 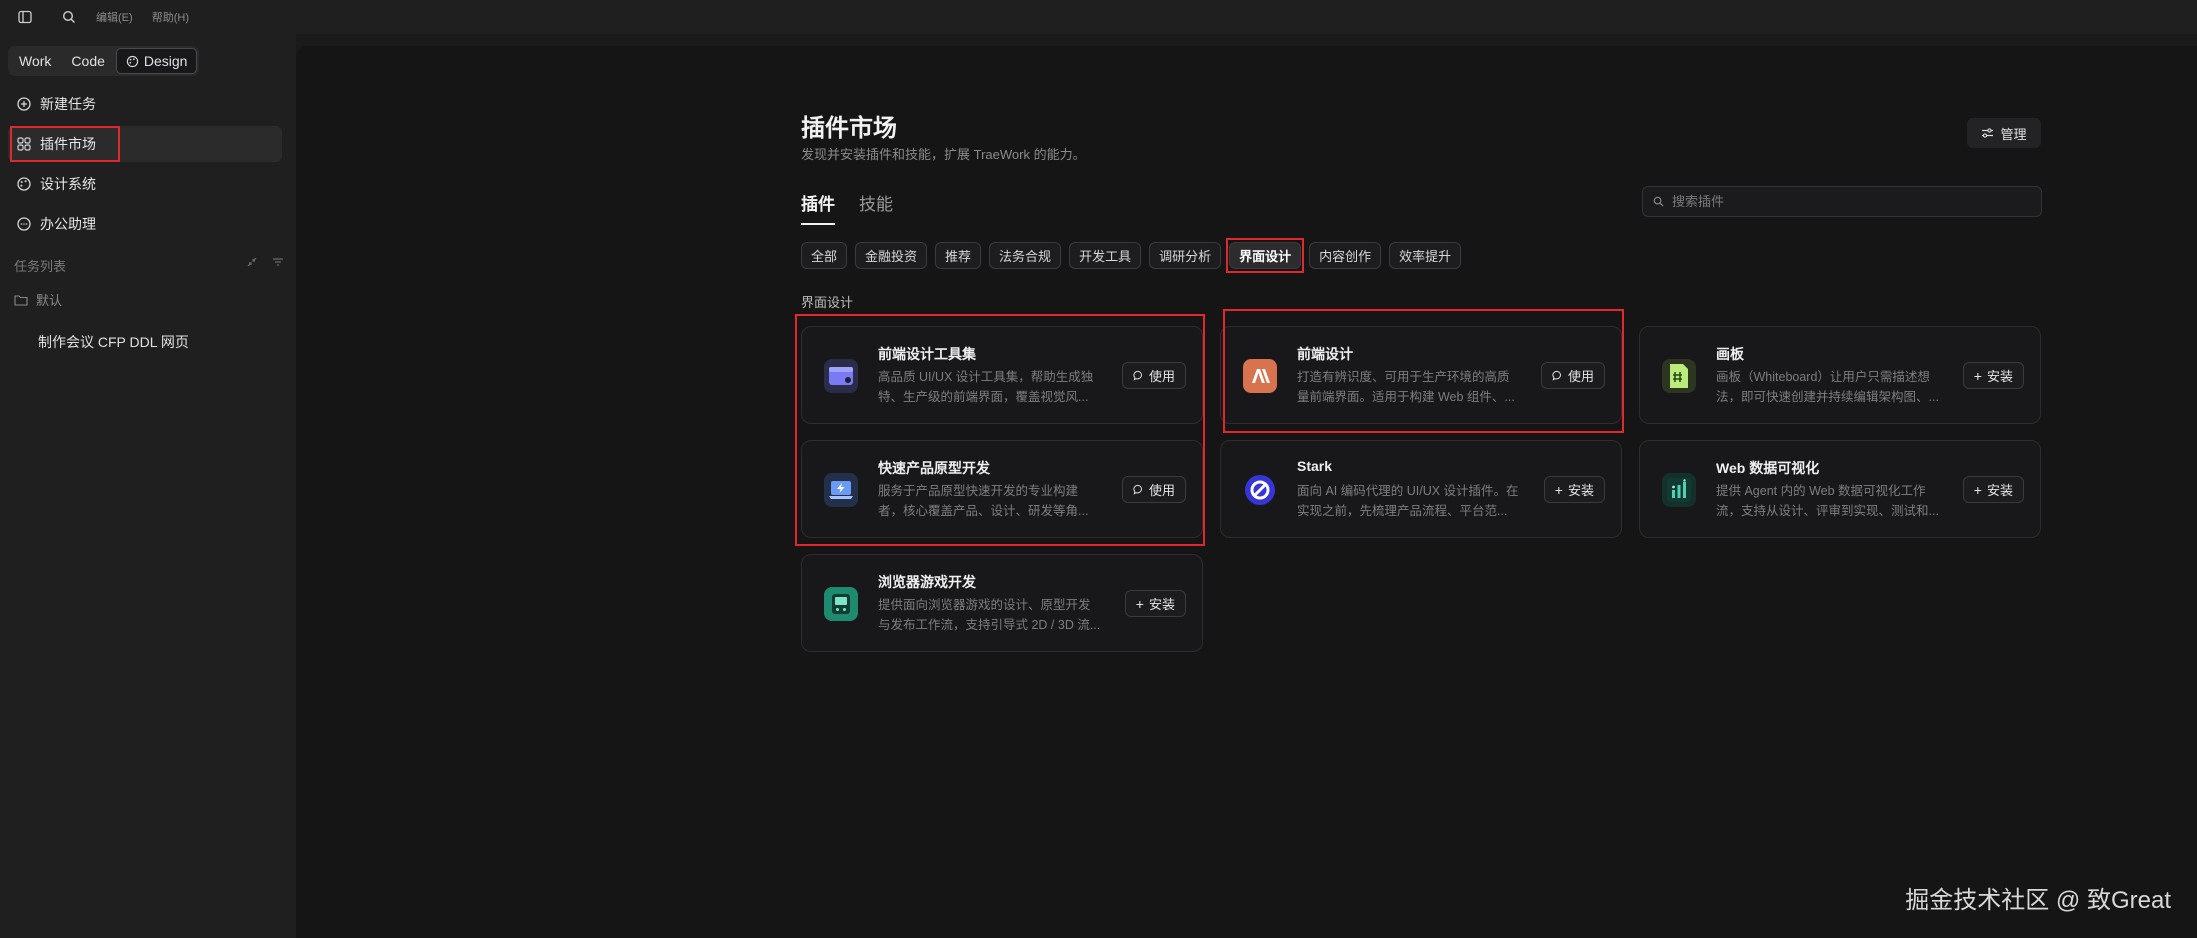 I want to click on plugin-name: 浏览器游戏开发, so click(x=927, y=582).